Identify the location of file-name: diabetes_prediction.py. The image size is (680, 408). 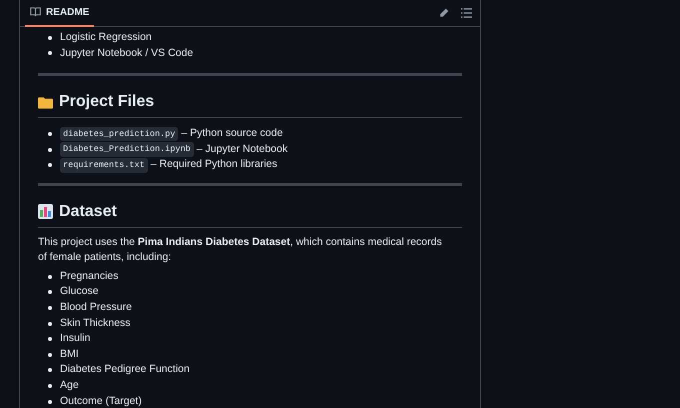
(119, 134).